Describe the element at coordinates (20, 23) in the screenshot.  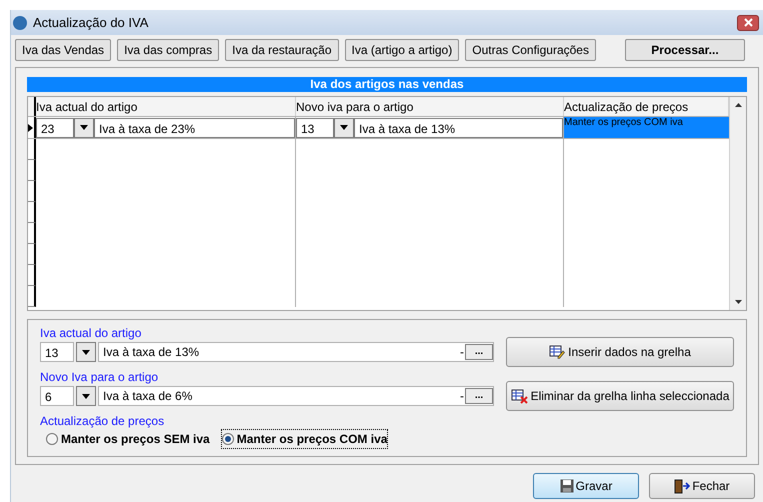
I see `app-logo-icon` at that location.